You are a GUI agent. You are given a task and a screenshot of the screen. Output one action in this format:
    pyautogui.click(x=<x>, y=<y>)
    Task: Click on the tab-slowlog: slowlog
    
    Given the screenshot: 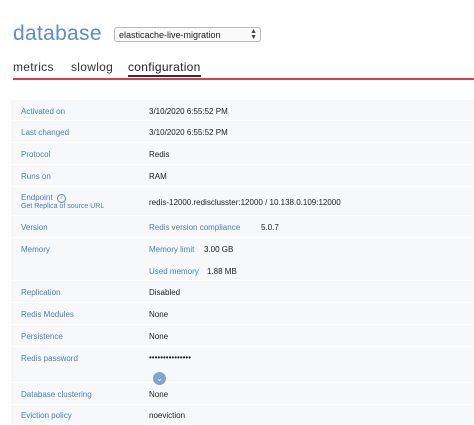 What is the action you would take?
    pyautogui.click(x=92, y=67)
    